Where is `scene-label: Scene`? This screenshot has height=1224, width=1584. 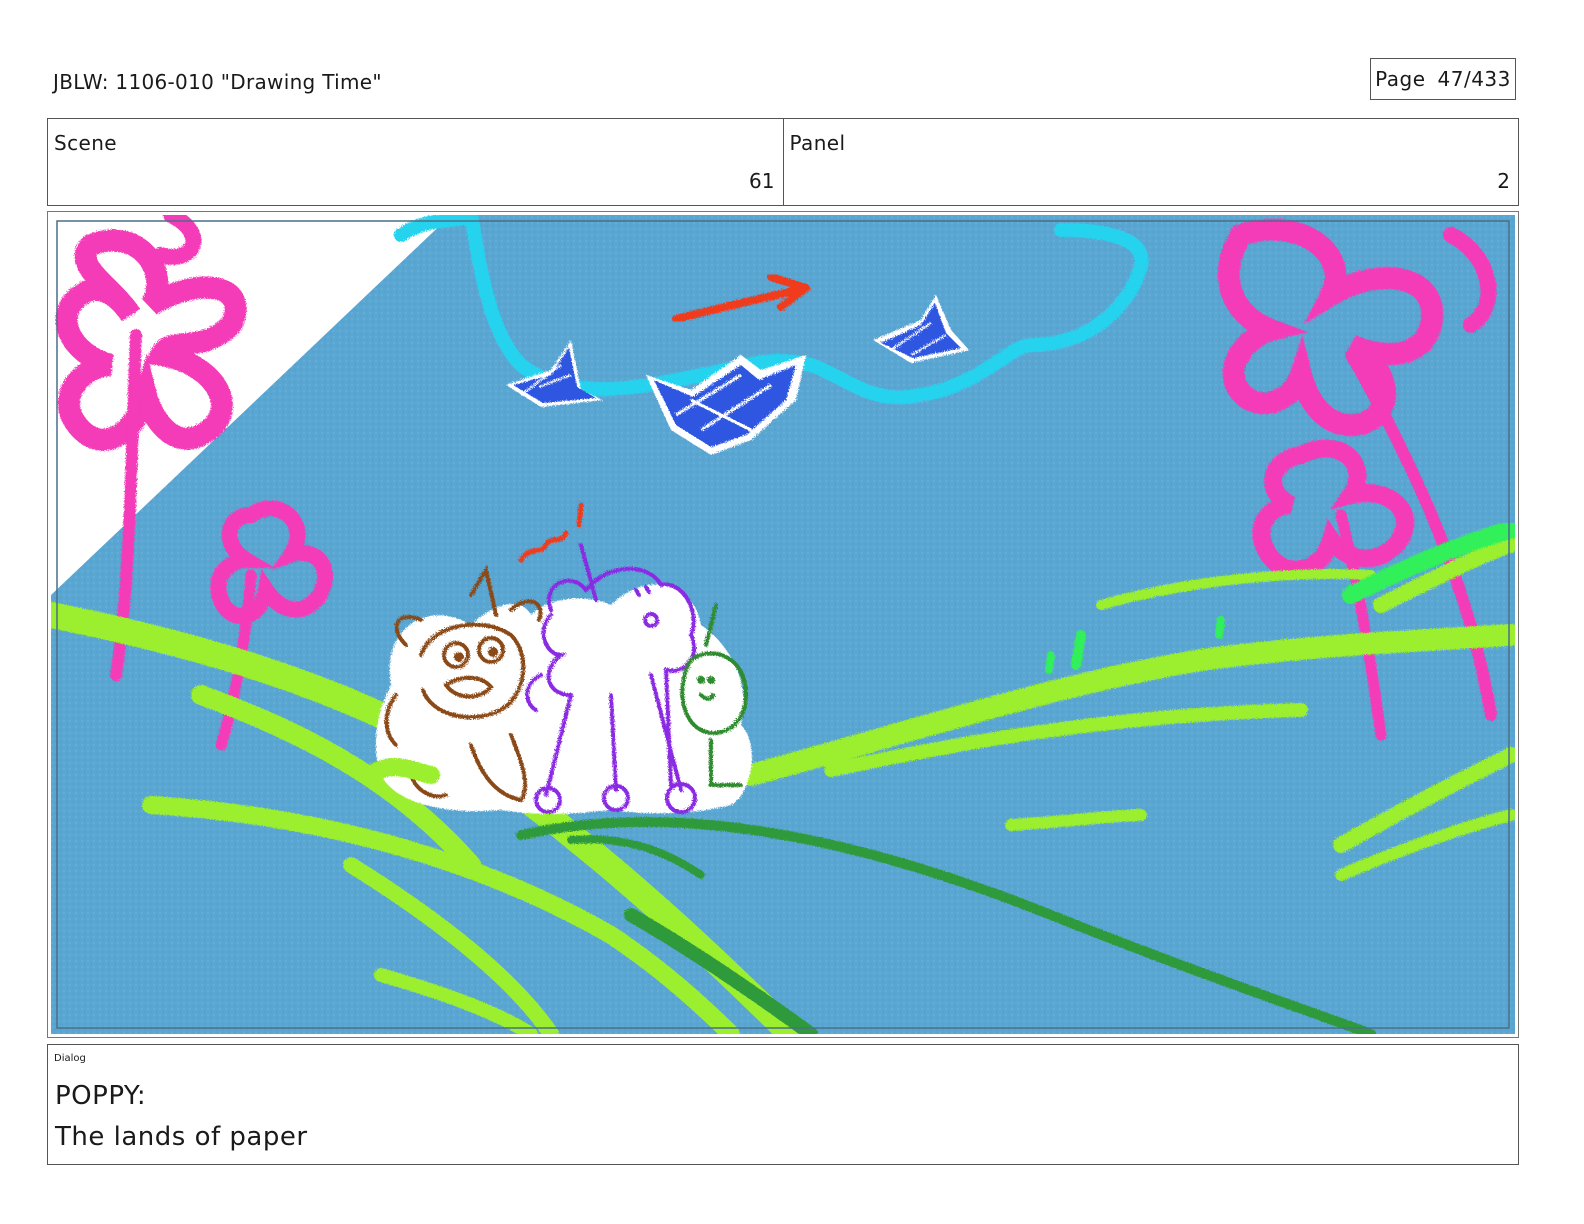 scene-label: Scene is located at coordinates (85, 143).